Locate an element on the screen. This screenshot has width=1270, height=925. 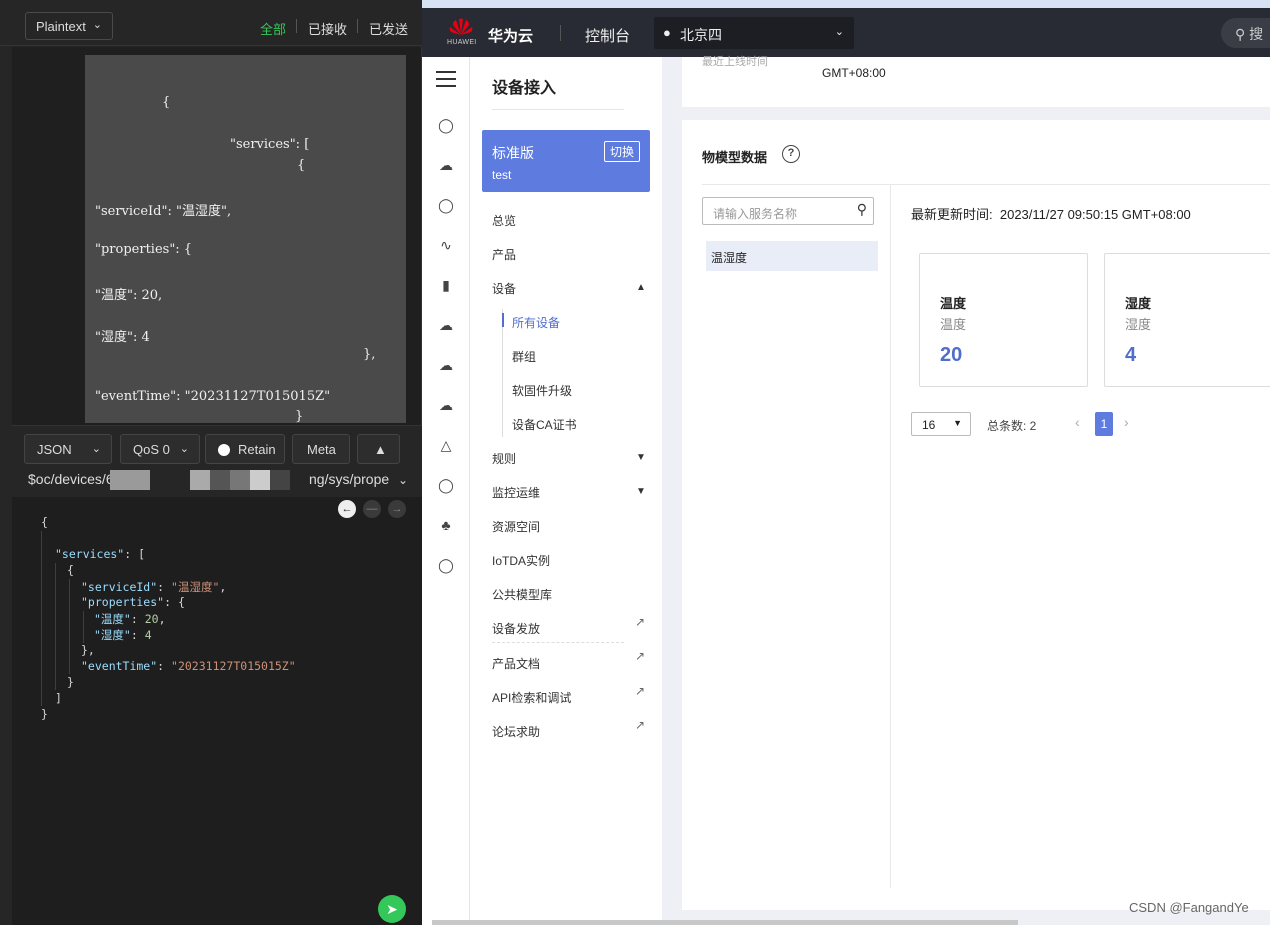
network-icon: ∿ is located at coordinates (446, 245).